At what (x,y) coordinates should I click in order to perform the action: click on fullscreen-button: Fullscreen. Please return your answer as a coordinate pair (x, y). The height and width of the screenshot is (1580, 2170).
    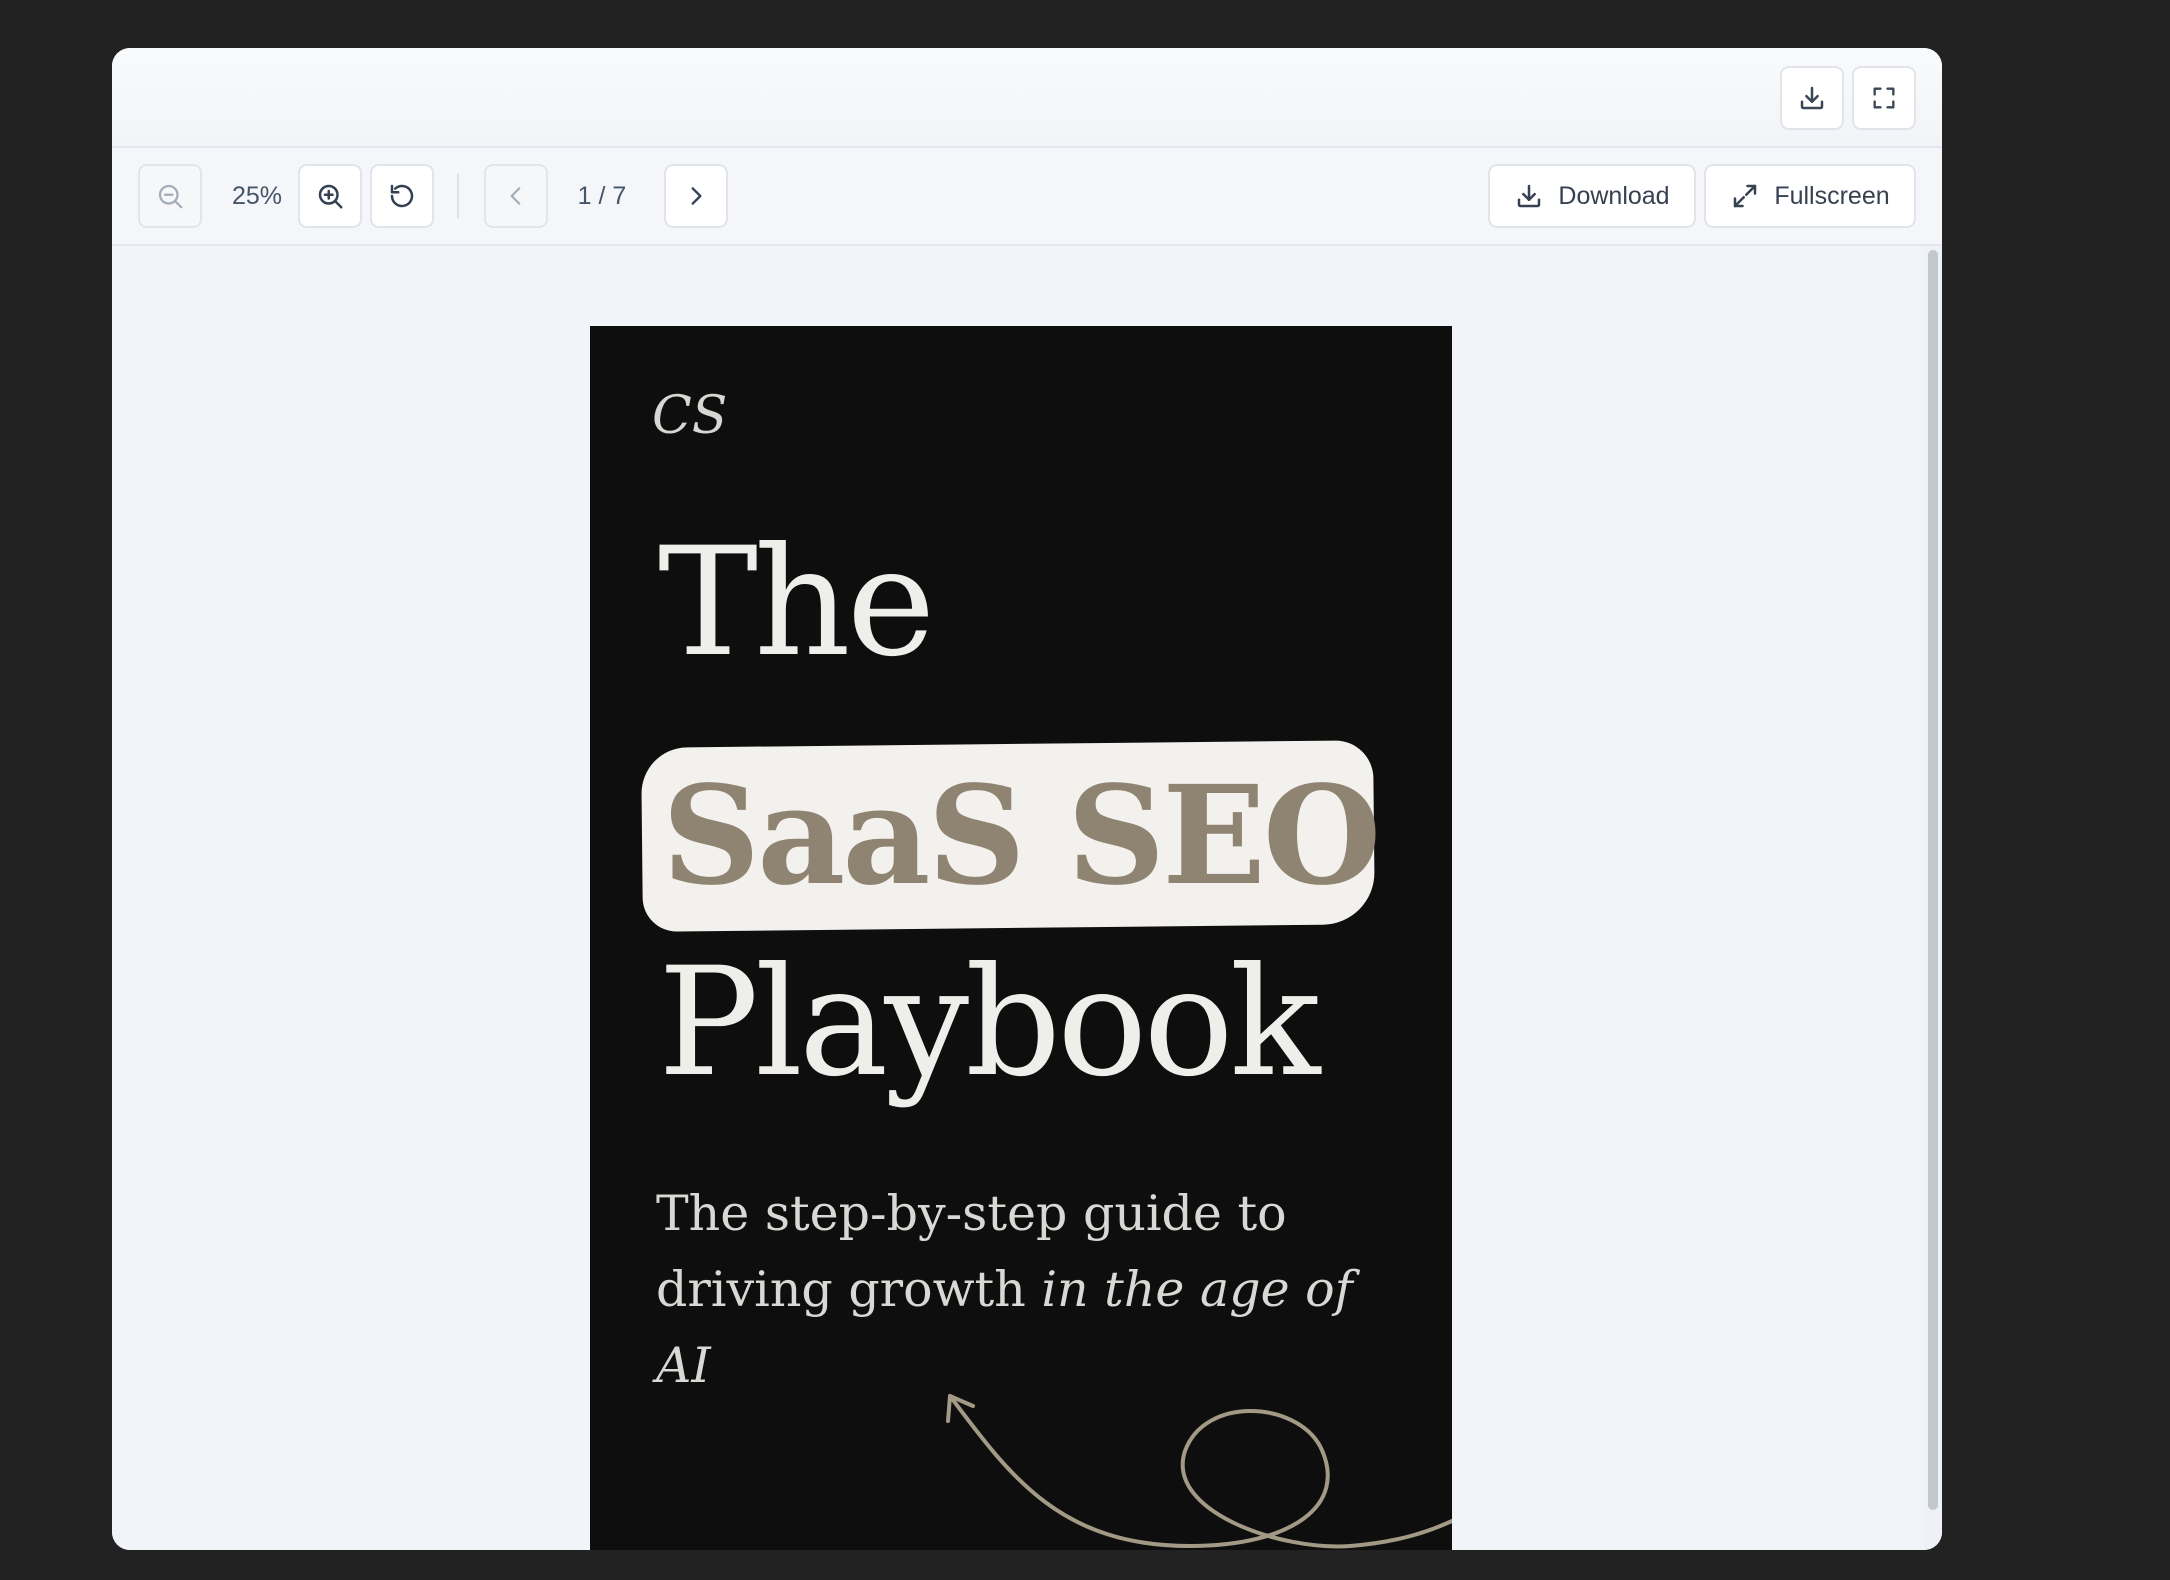
    Looking at the image, I should click on (1810, 196).